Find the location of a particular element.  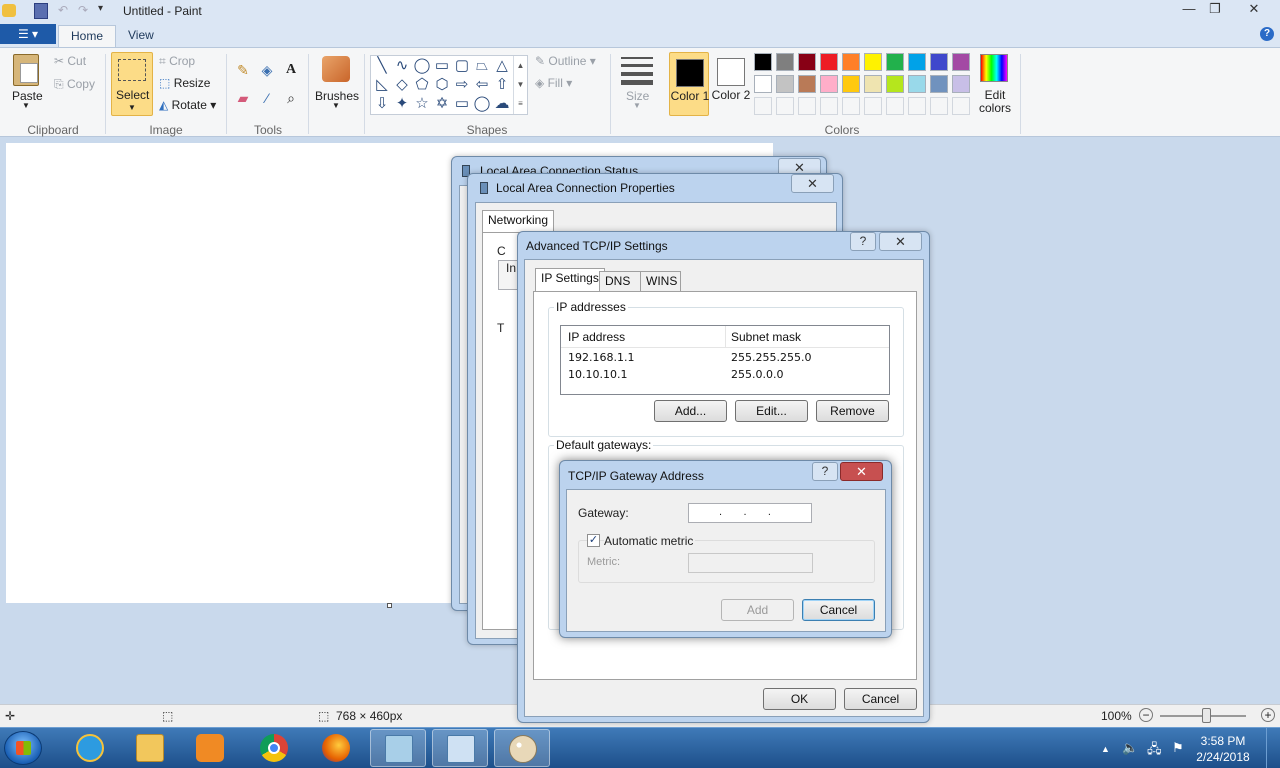

automatic-metric-checkbox: ✓ is located at coordinates (593, 540).